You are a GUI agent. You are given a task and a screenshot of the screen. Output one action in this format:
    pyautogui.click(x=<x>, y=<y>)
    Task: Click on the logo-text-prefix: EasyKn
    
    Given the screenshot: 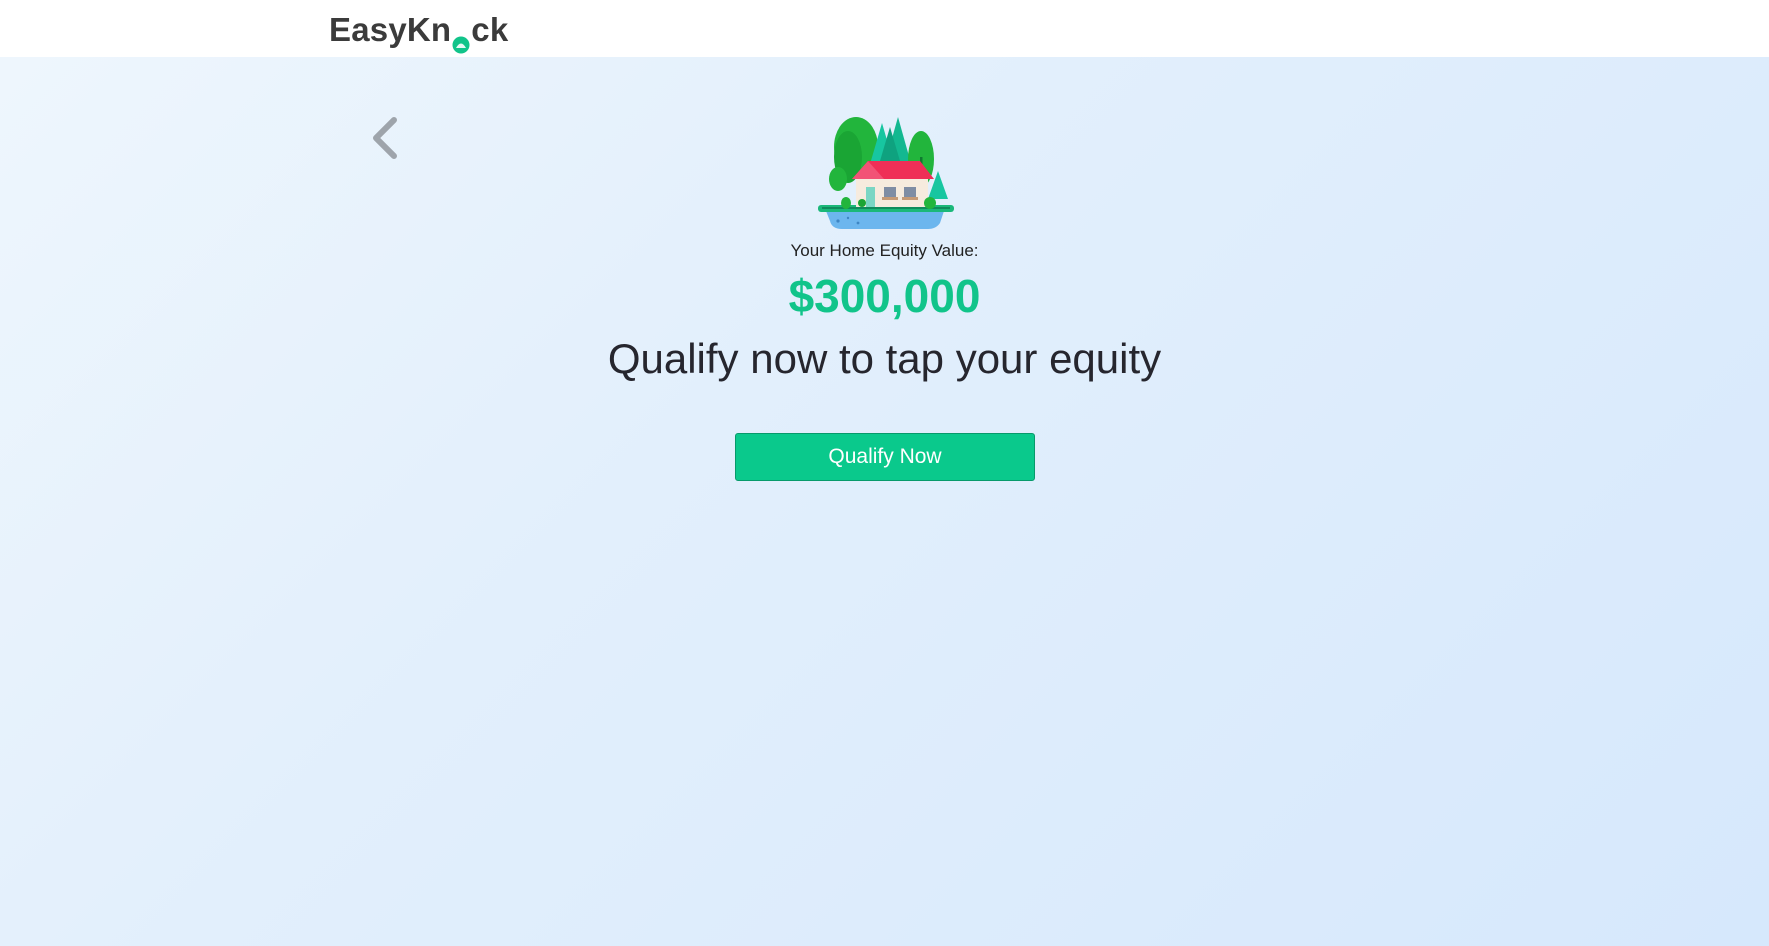 What is the action you would take?
    pyautogui.click(x=390, y=29)
    